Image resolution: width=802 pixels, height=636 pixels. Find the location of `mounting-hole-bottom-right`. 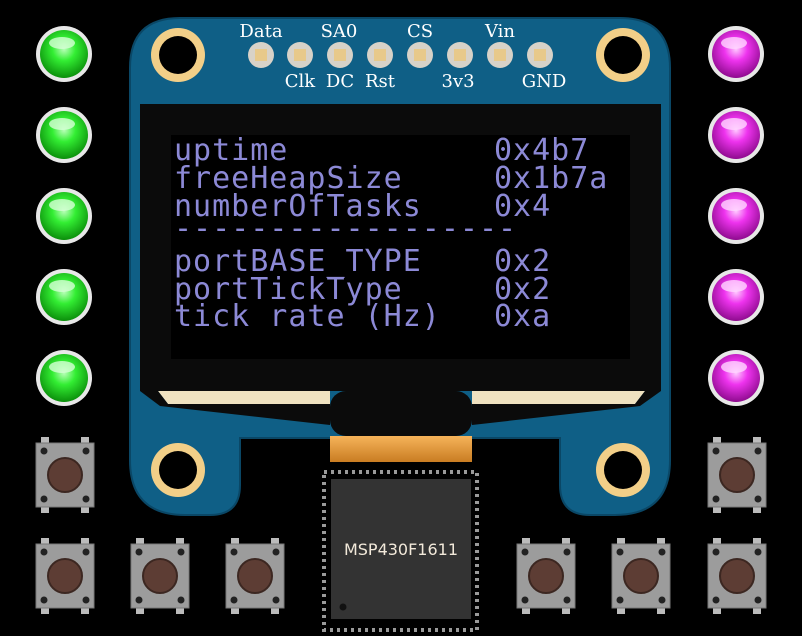

mounting-hole-bottom-right is located at coordinates (623, 470).